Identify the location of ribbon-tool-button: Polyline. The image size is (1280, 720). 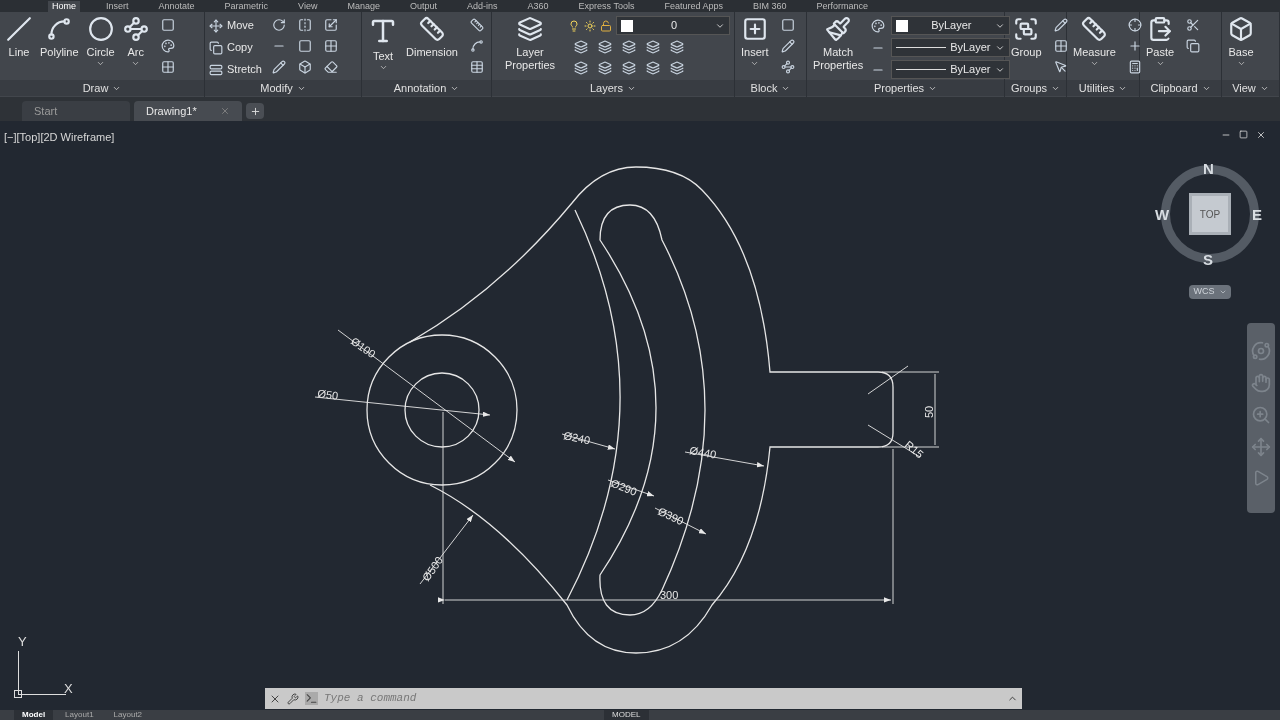
(59, 37).